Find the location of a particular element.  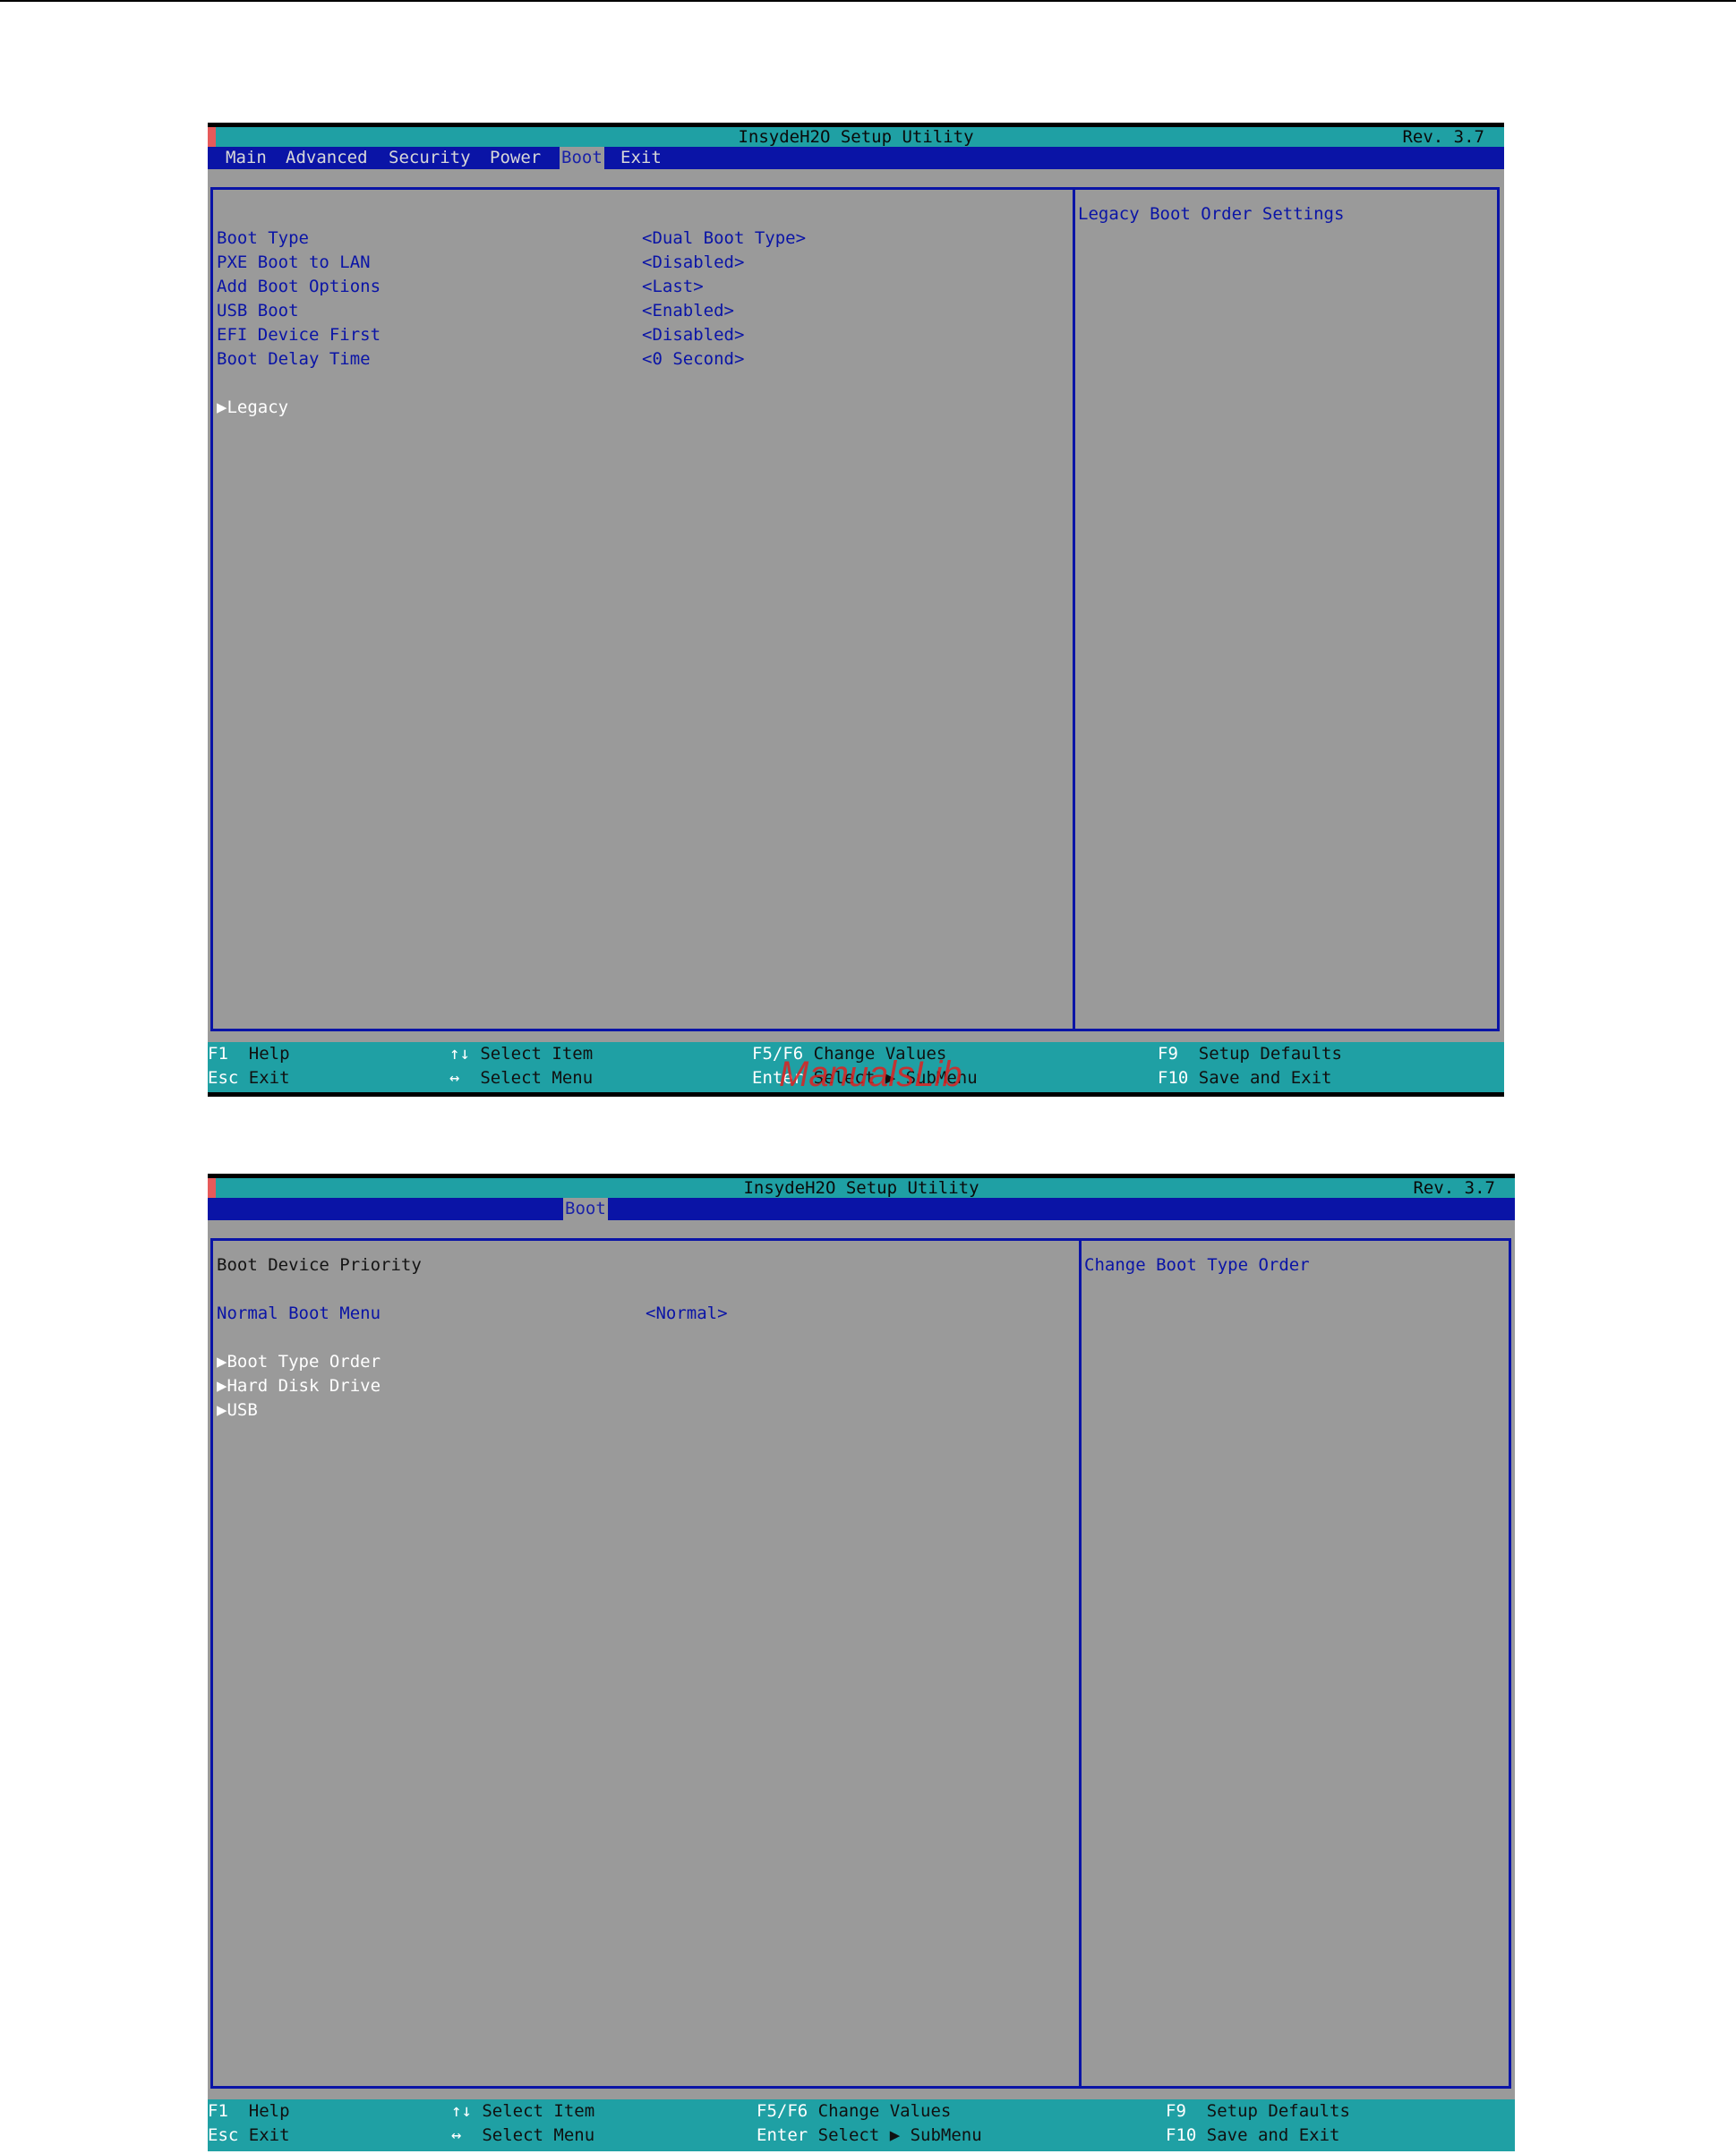

setting-value-efi-device-first: <Disabled> is located at coordinates (693, 335).